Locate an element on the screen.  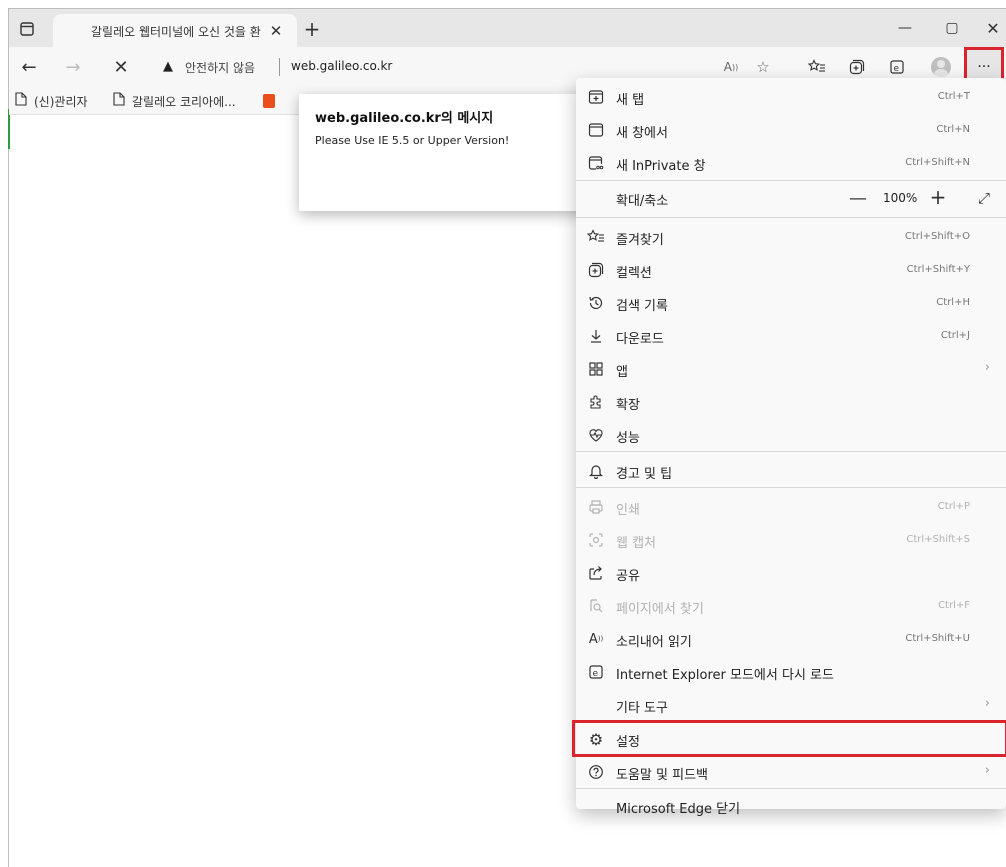
tab-actions-icon is located at coordinates (27, 29).